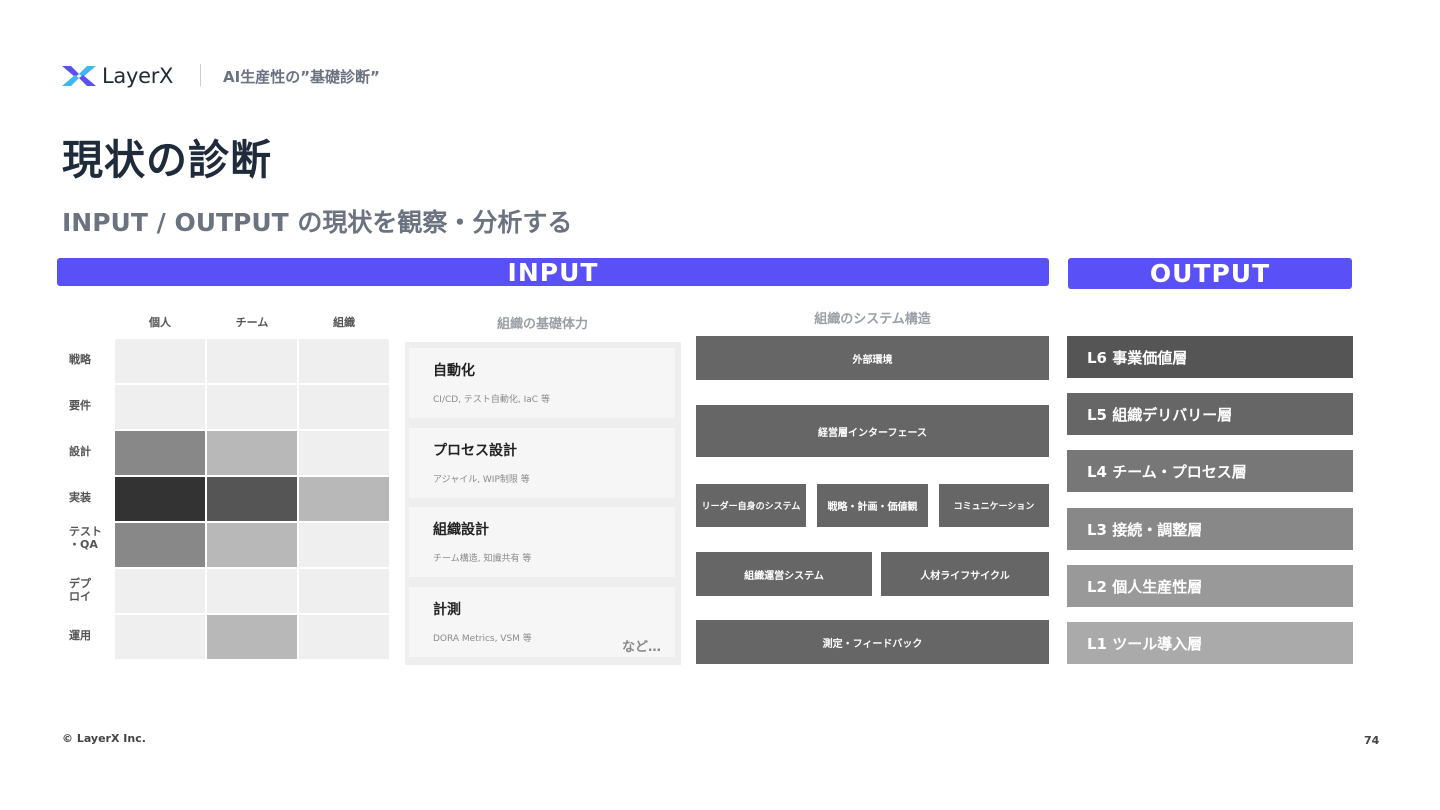 The height and width of the screenshot is (810, 1440). Describe the element at coordinates (542, 383) in the screenshot. I see `basis-card: 自動化 CI/CD, テスト自動化, IaC 等` at that location.